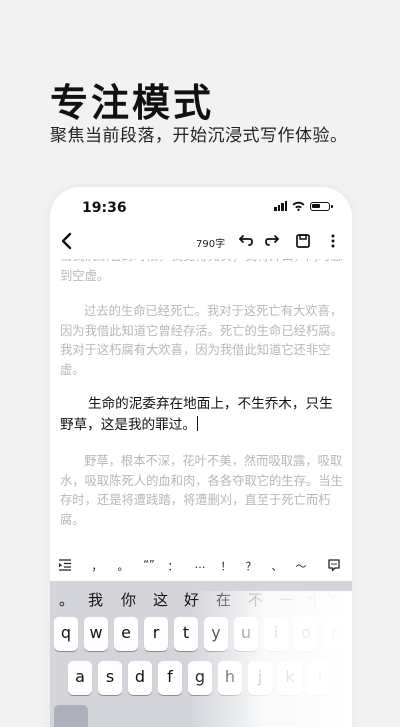 This screenshot has height=727, width=400. What do you see at coordinates (104, 208) in the screenshot?
I see `status-time: 19:36` at bounding box center [104, 208].